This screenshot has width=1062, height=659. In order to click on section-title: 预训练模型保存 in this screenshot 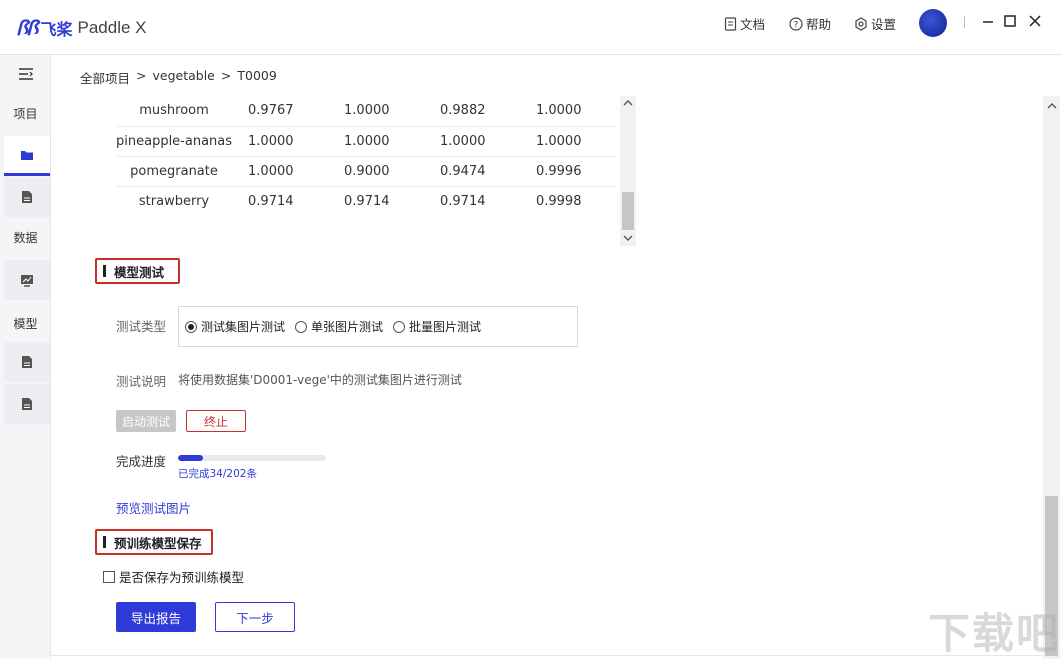, I will do `click(158, 543)`.